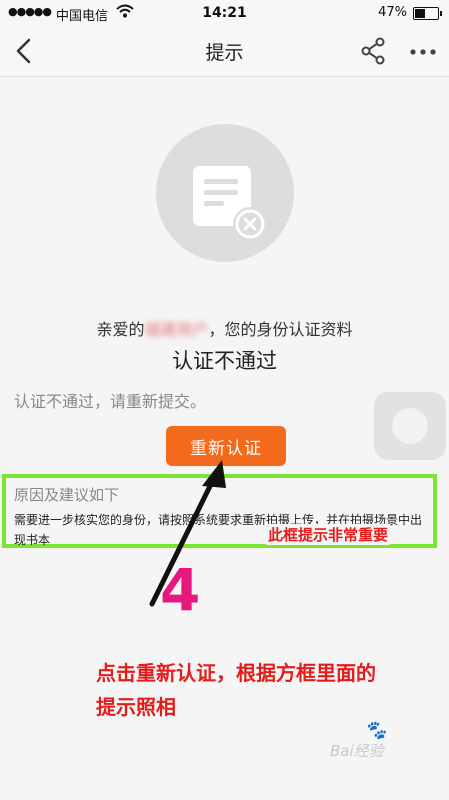  Describe the element at coordinates (176, 329) in the screenshot. I see `masked-username: 福建用户` at that location.